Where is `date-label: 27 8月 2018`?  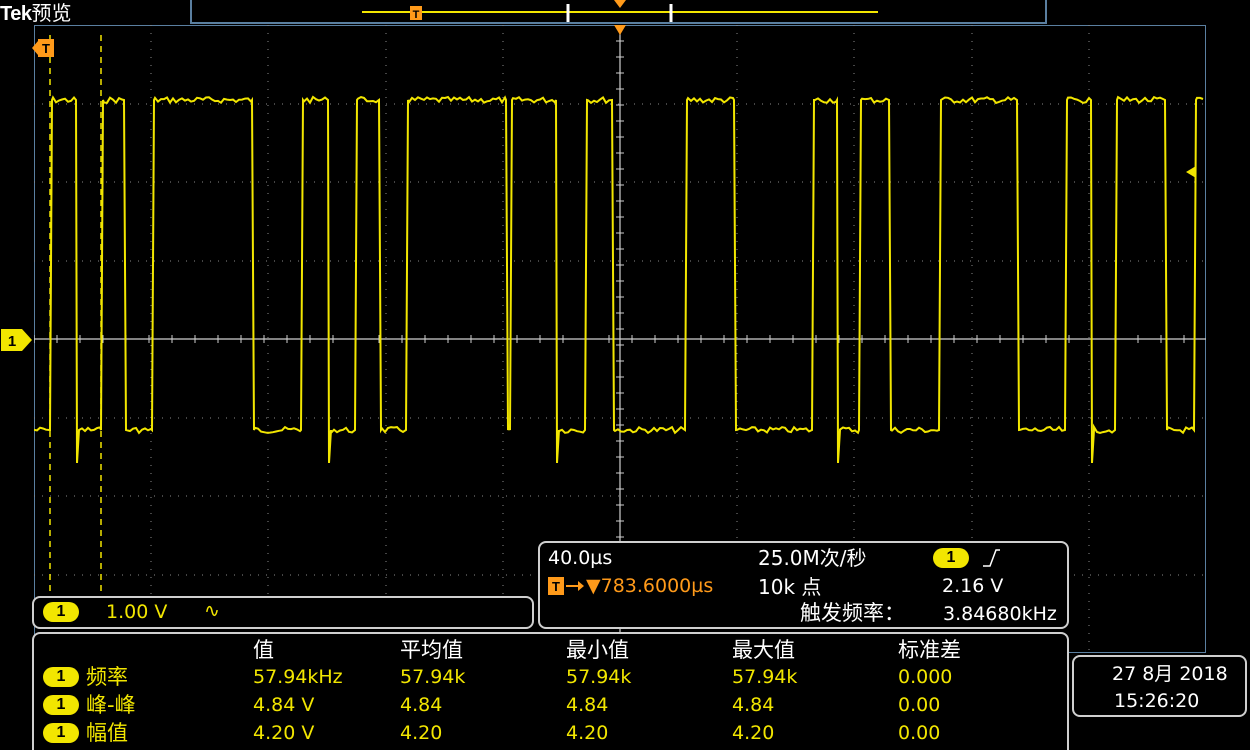 date-label: 27 8月 2018 is located at coordinates (1170, 674).